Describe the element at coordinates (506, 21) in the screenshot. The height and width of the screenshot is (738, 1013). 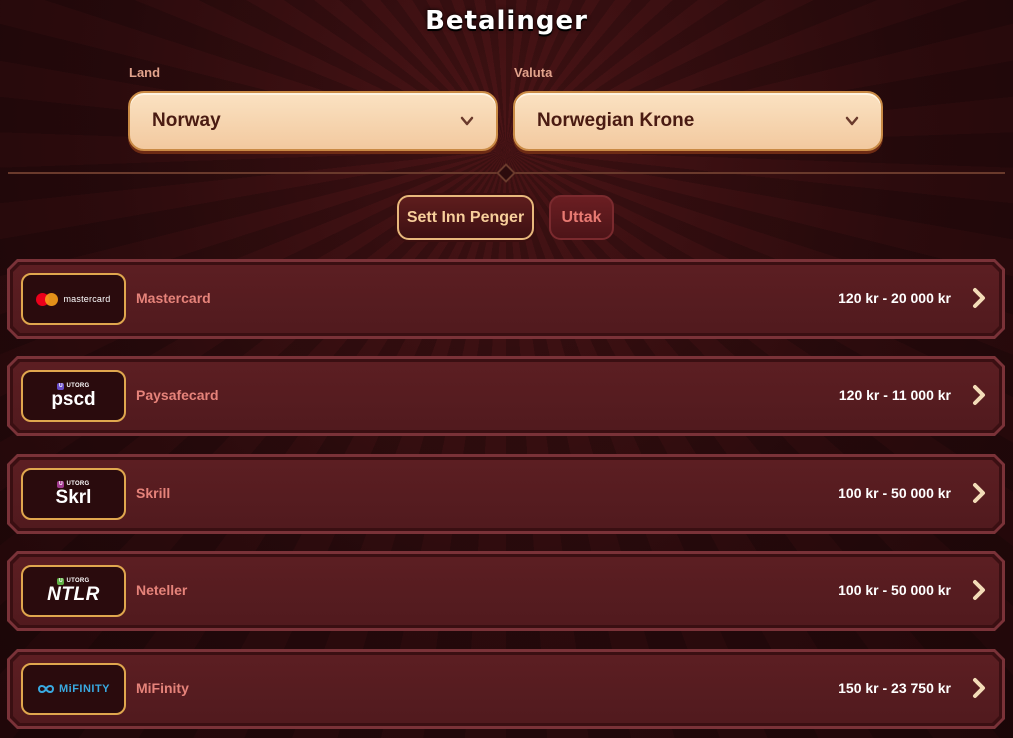
I see `page-title: Betalinger` at that location.